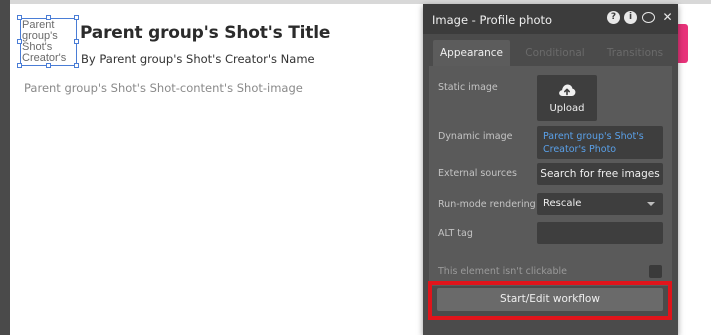 This screenshot has height=335, width=711. What do you see at coordinates (198, 59) in the screenshot?
I see `creator-name-text: By Parent group's Shot's Creator's Name` at bounding box center [198, 59].